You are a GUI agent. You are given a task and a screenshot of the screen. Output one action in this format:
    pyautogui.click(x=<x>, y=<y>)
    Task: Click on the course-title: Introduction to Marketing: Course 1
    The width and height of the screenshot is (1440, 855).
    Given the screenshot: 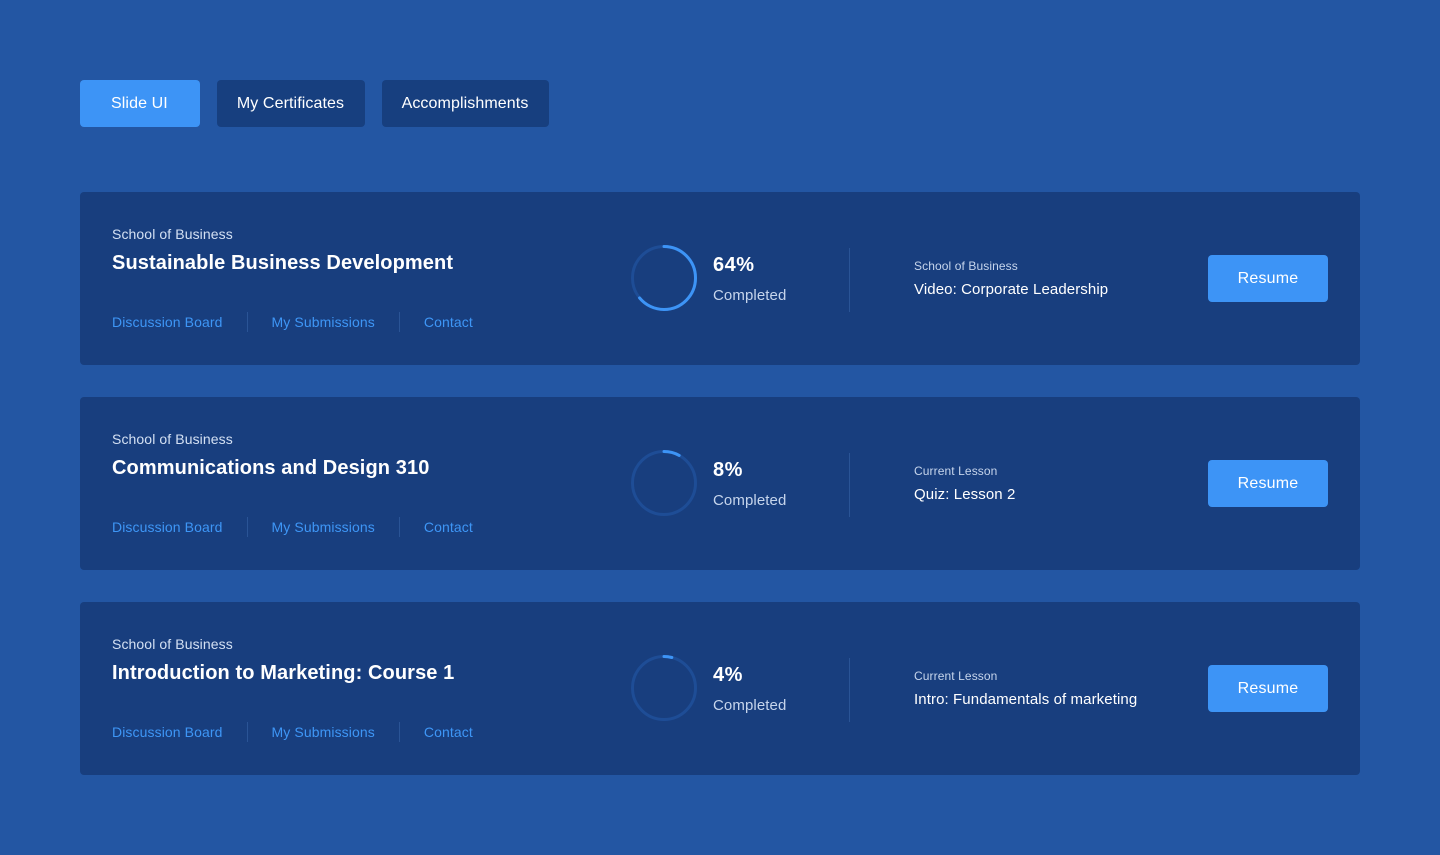 What is the action you would take?
    pyautogui.click(x=283, y=673)
    